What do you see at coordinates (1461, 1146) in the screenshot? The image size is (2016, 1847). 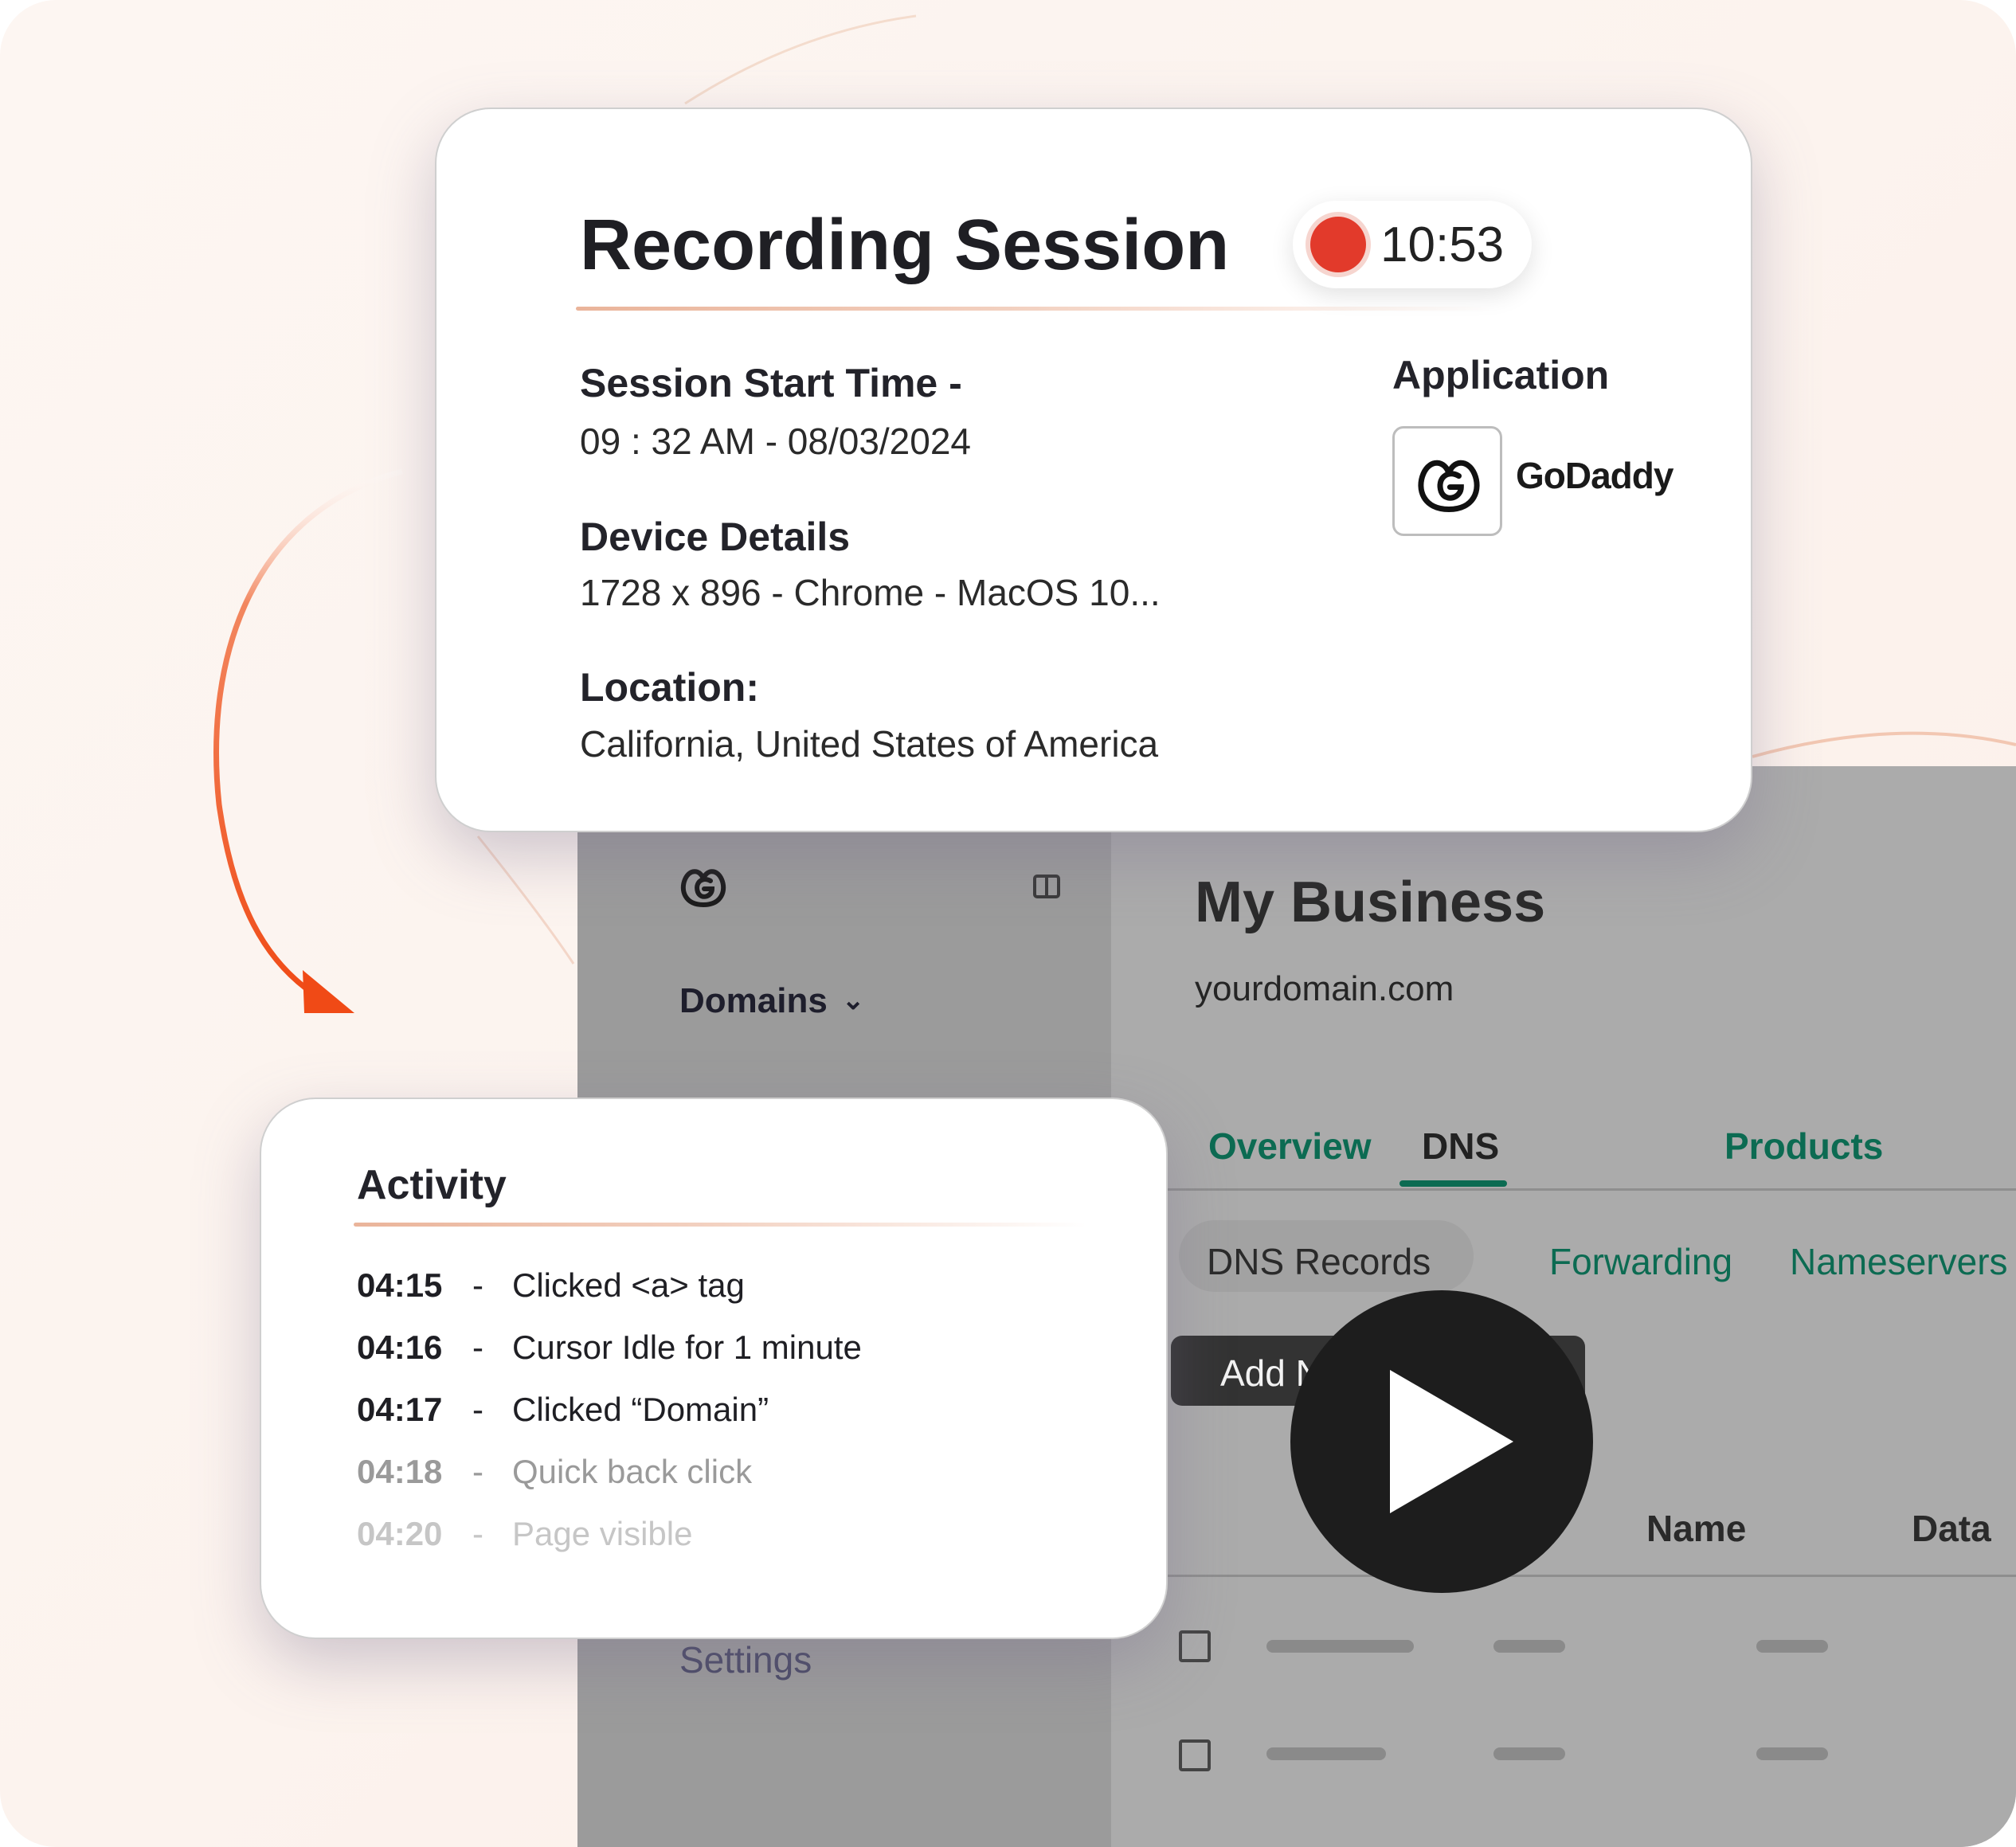 I see `tab-dns: DNS` at bounding box center [1461, 1146].